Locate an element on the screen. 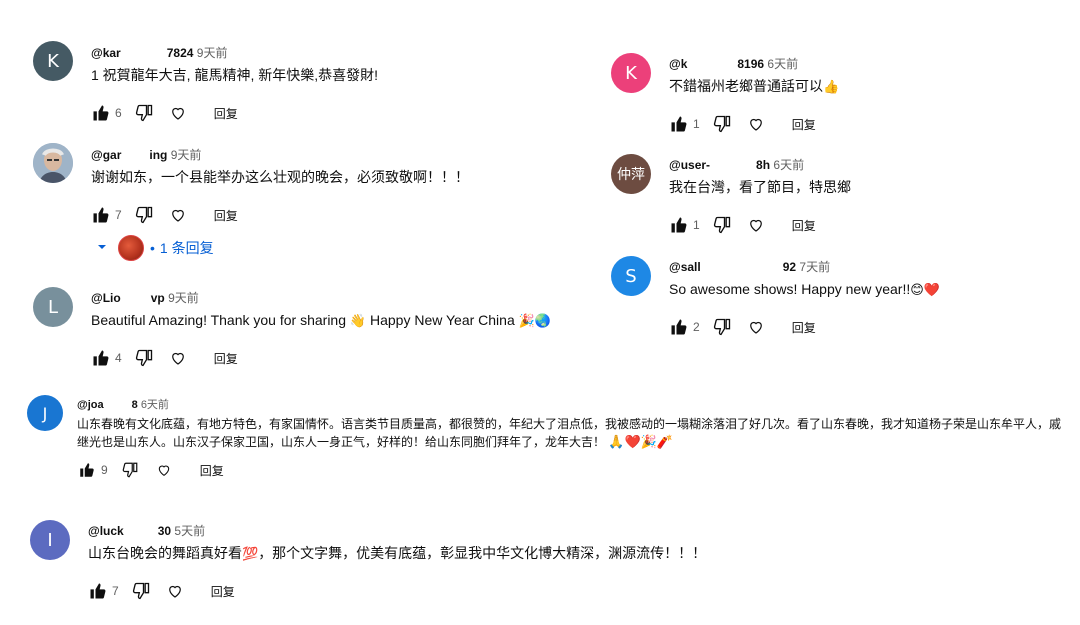 This screenshot has width=1080, height=625. reply-count: 1 条回复 is located at coordinates (186, 248).